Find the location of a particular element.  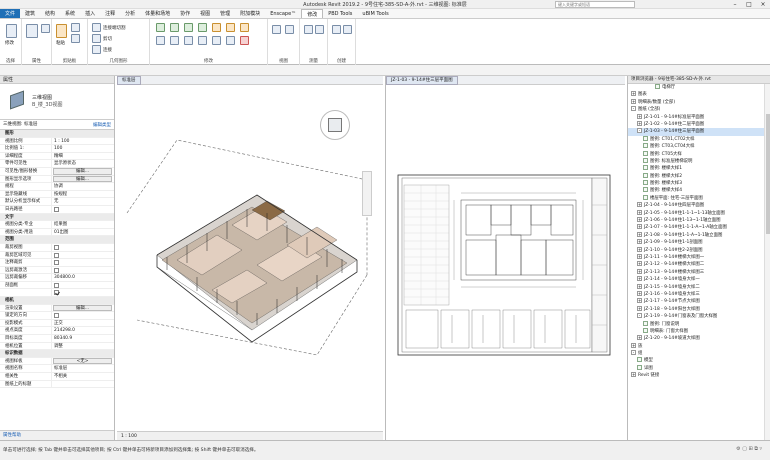

tab-12: Enscape™ is located at coordinates (283, 13).